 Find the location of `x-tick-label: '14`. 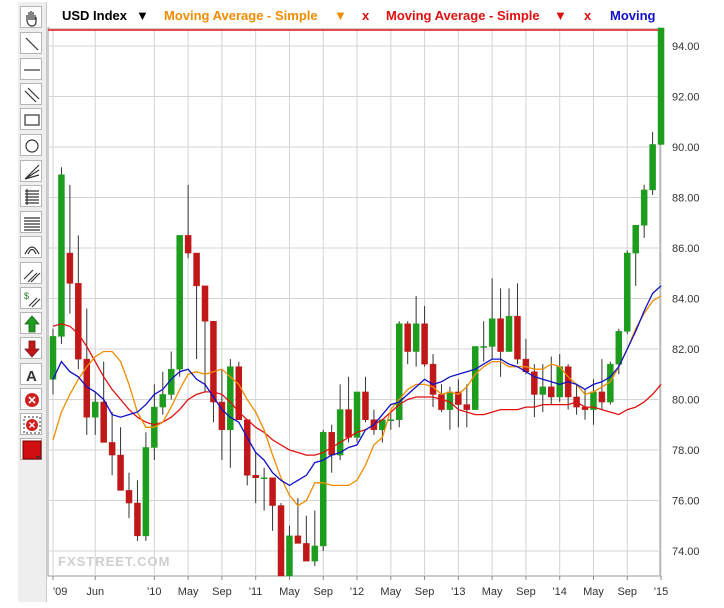

x-tick-label: '14 is located at coordinates (560, 592).